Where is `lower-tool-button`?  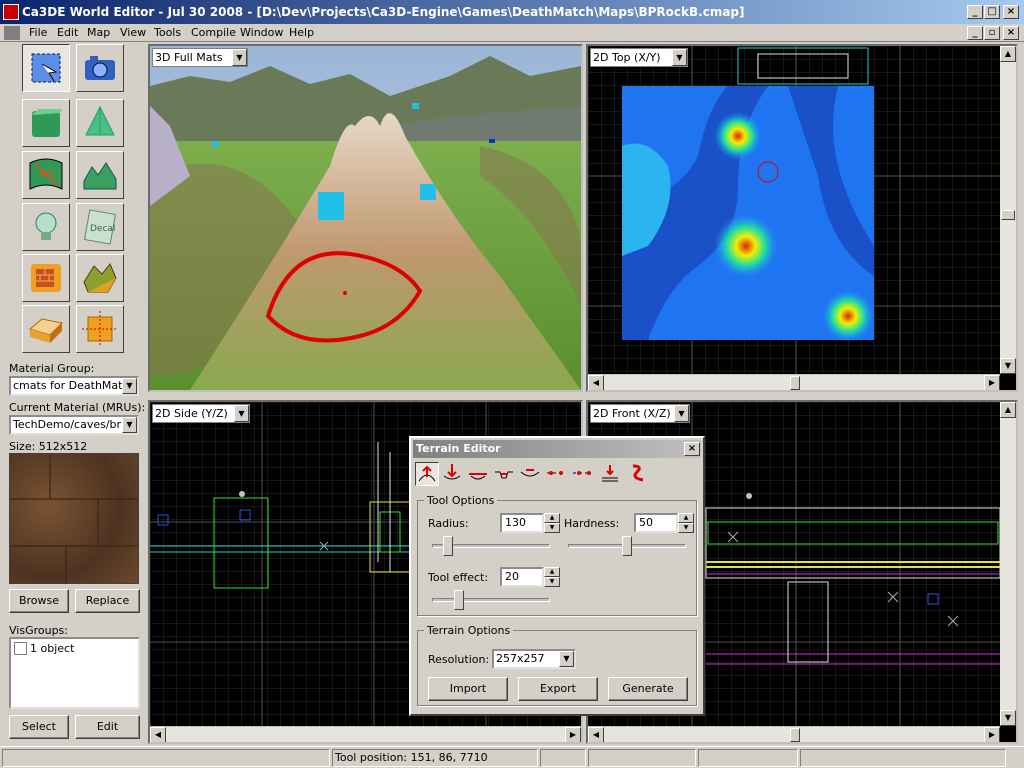
lower-tool-button is located at coordinates (453, 474).